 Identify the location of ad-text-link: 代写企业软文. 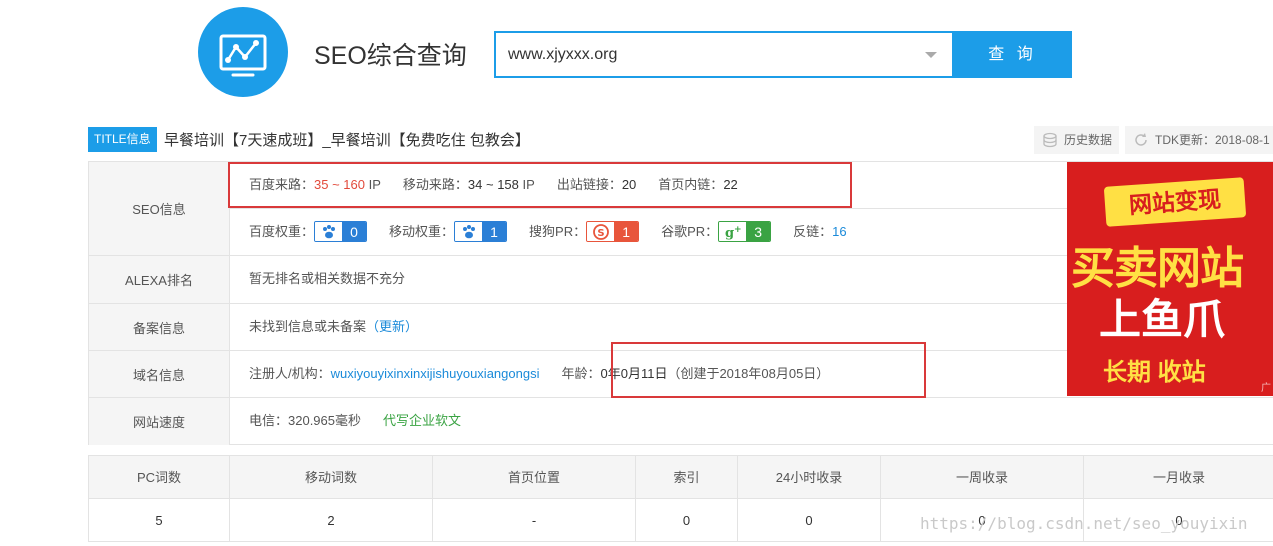
(422, 420).